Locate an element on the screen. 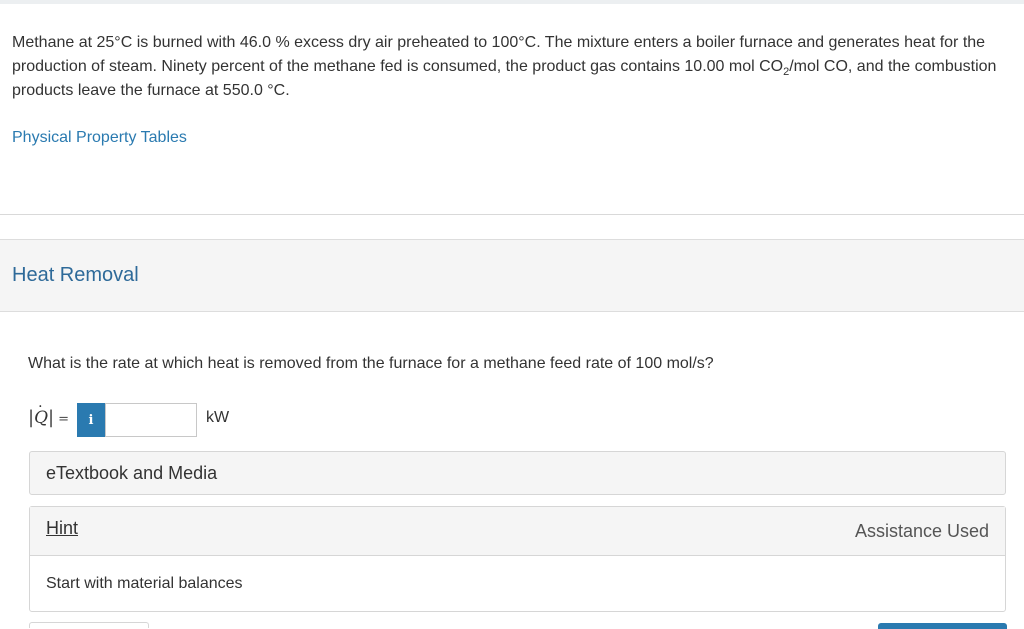 Image resolution: width=1024 pixels, height=629 pixels. answer-input is located at coordinates (151, 420).